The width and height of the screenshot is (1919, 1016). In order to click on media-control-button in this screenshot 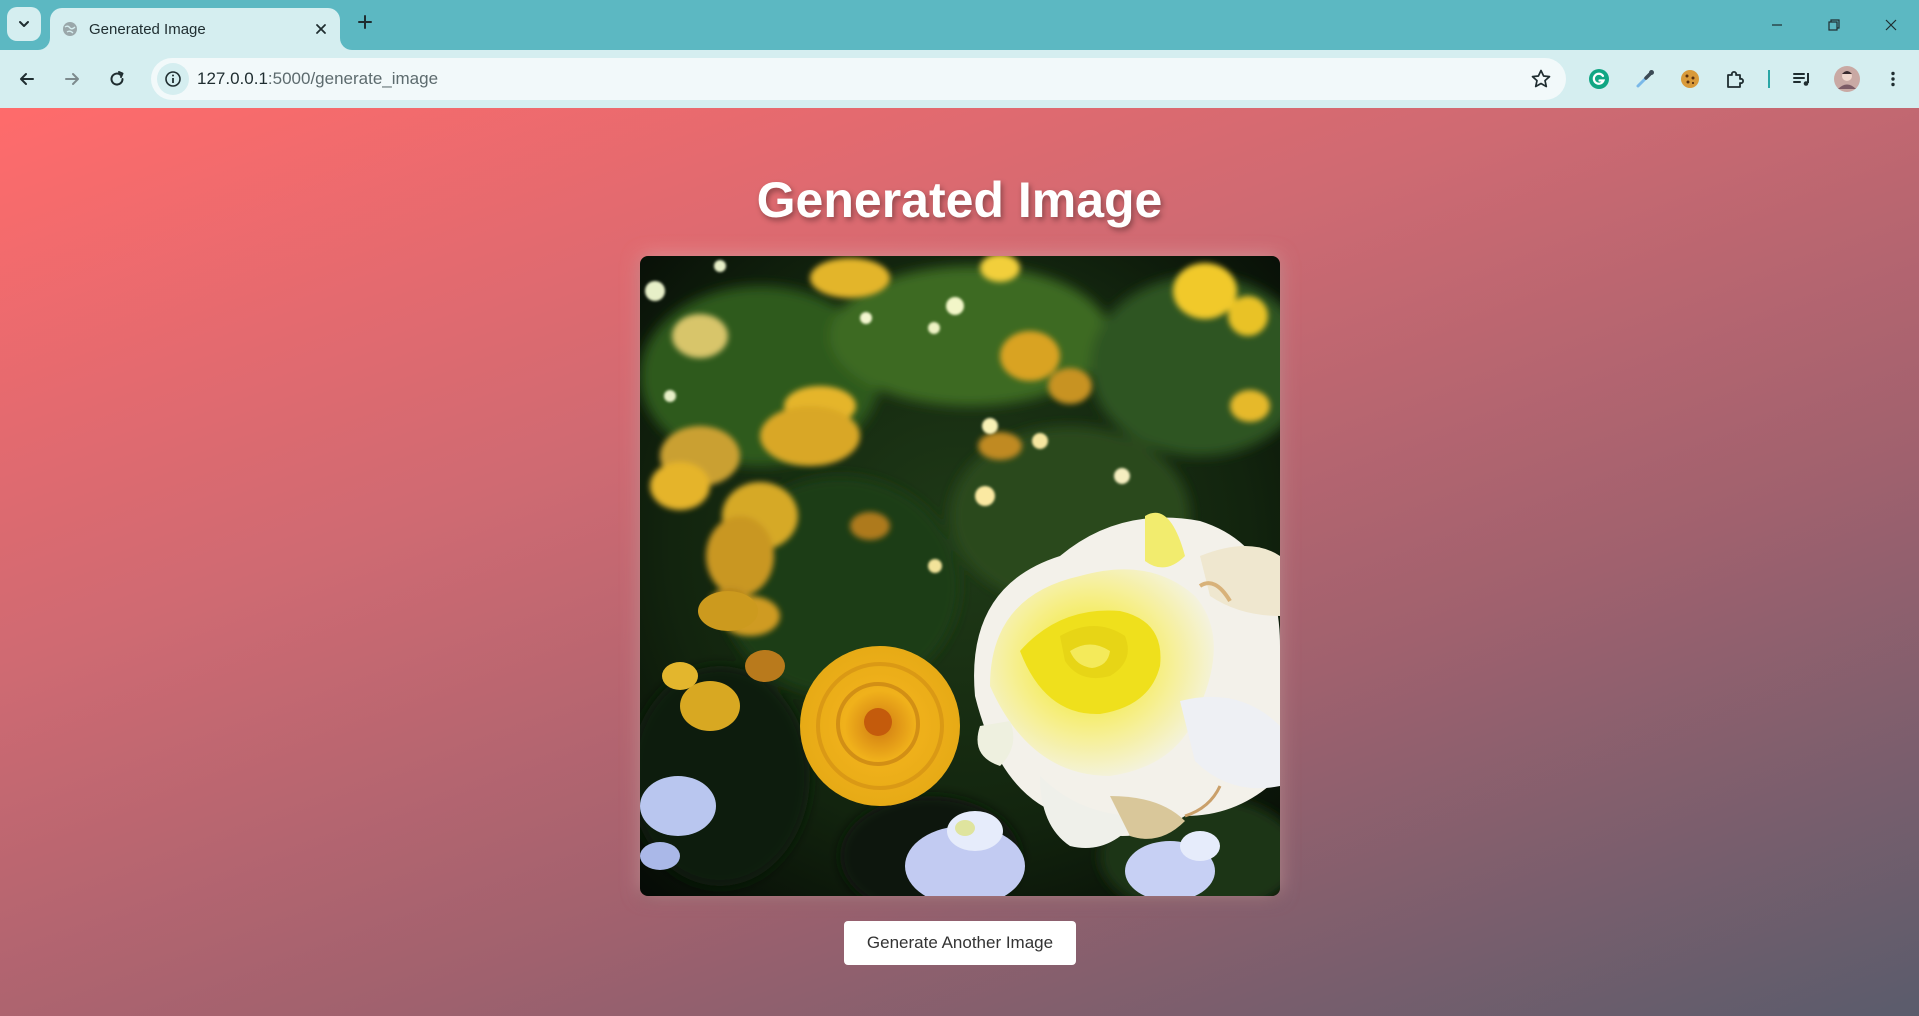, I will do `click(1802, 79)`.